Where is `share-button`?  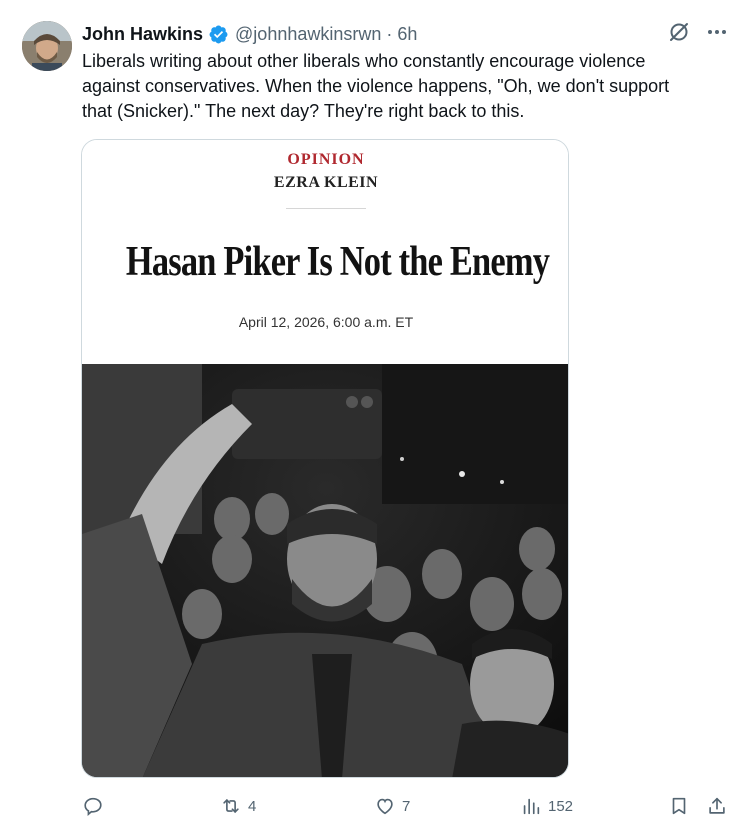 share-button is located at coordinates (717, 806).